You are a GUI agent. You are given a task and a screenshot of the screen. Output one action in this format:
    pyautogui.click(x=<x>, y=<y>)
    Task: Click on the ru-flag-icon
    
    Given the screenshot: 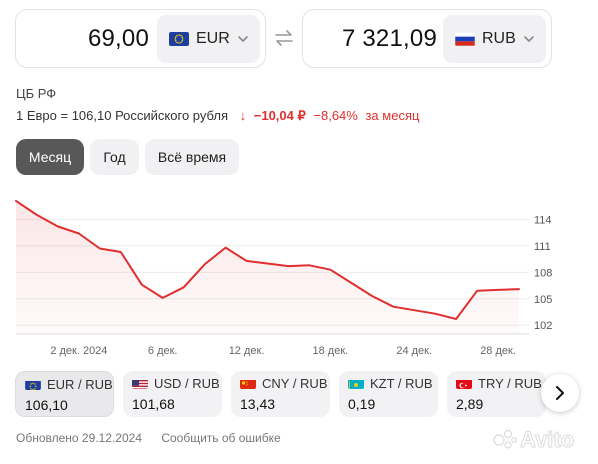 What is the action you would take?
    pyautogui.click(x=465, y=39)
    